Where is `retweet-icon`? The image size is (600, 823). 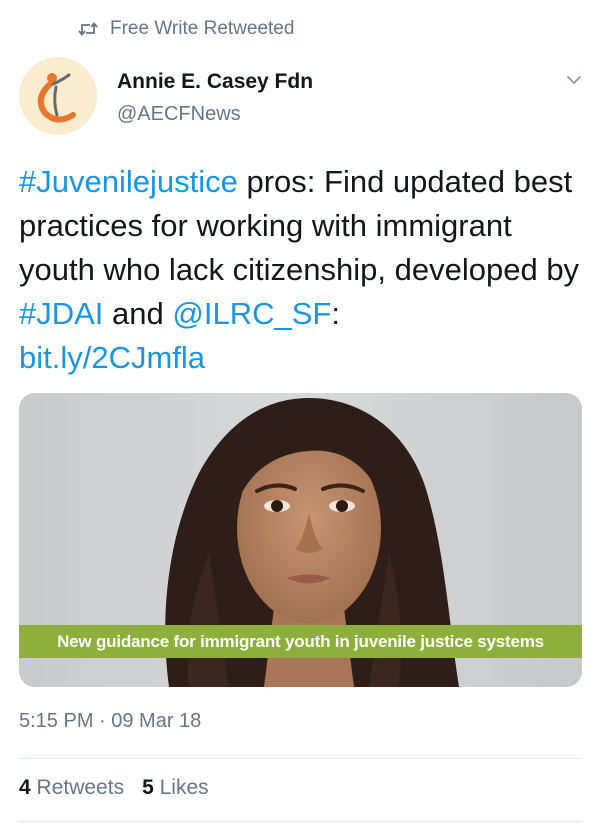
retweet-icon is located at coordinates (88, 29).